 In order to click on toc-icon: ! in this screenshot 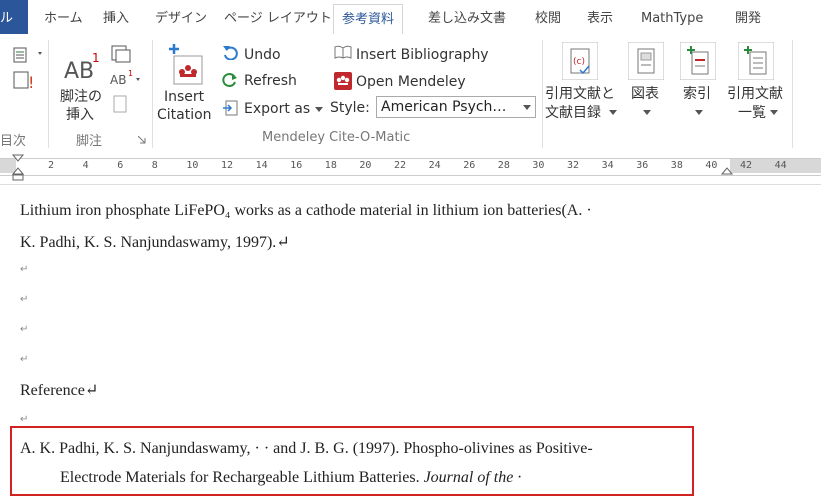, I will do `click(28, 70)`.